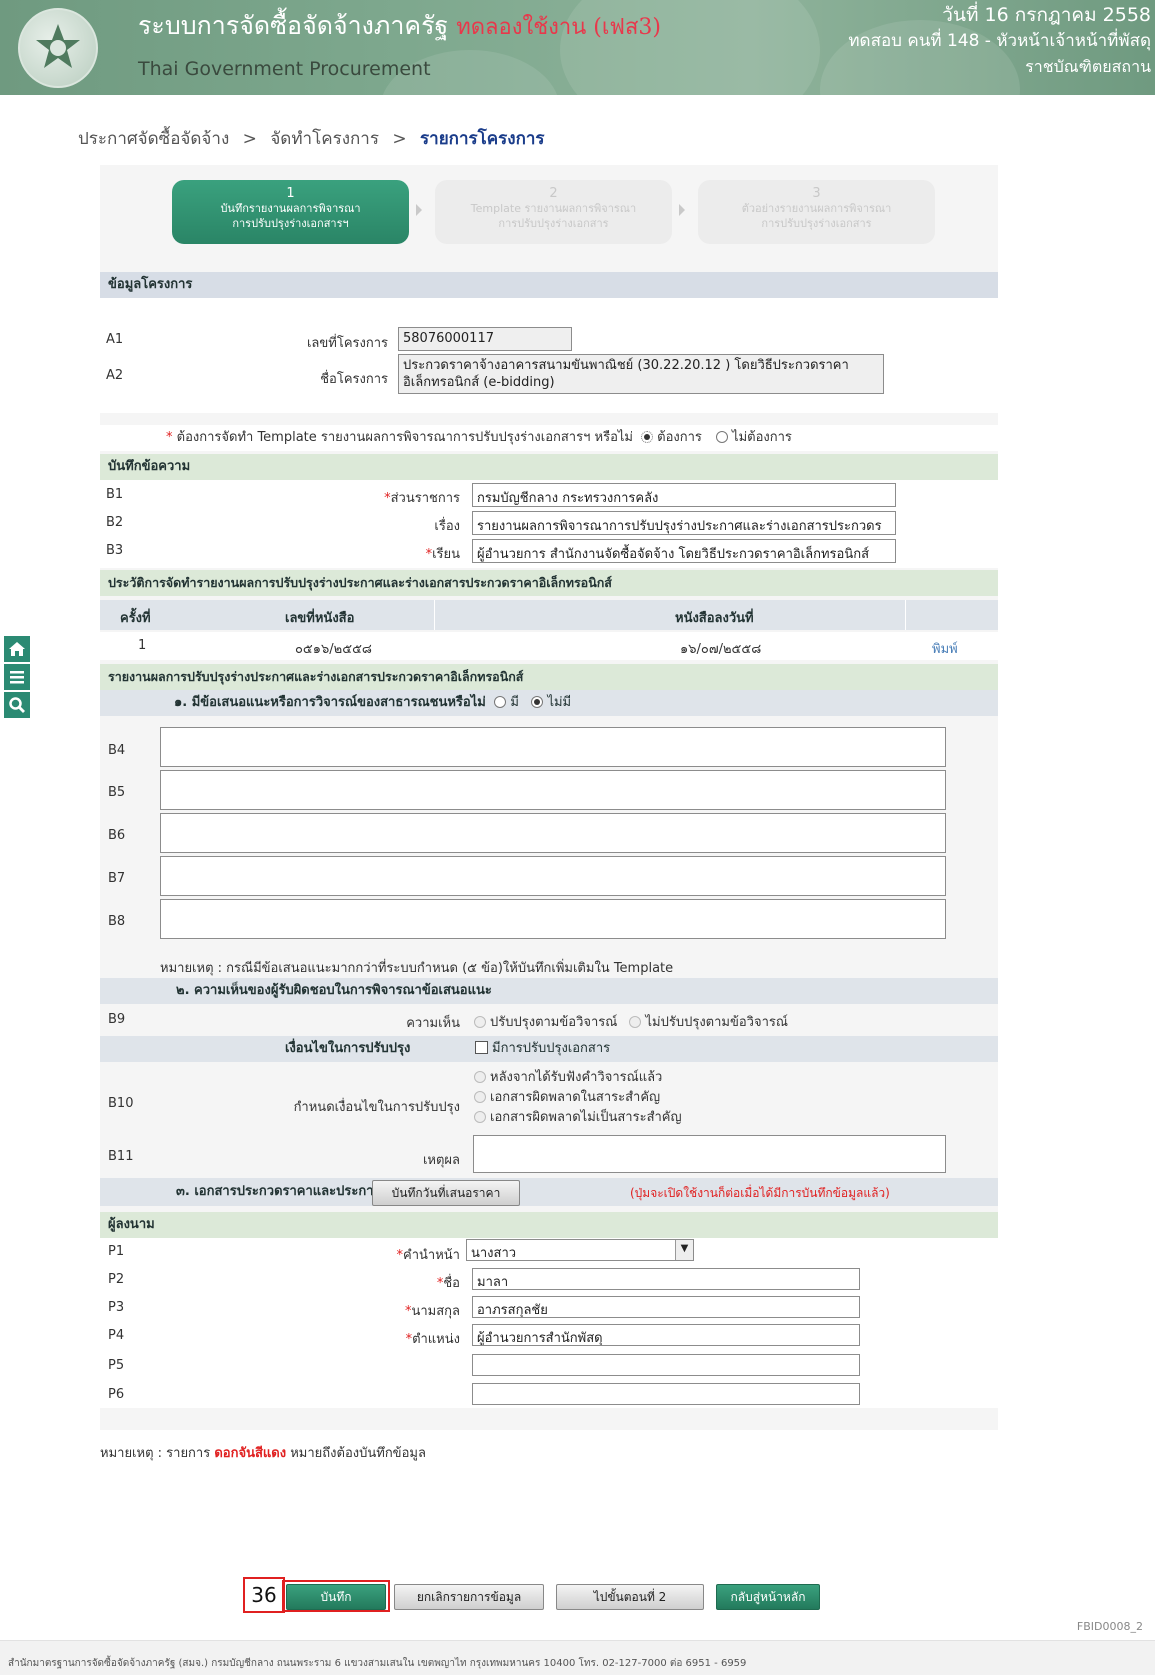 The height and width of the screenshot is (1675, 1155). What do you see at coordinates (666, 1365) in the screenshot?
I see `position-line-2-field` at bounding box center [666, 1365].